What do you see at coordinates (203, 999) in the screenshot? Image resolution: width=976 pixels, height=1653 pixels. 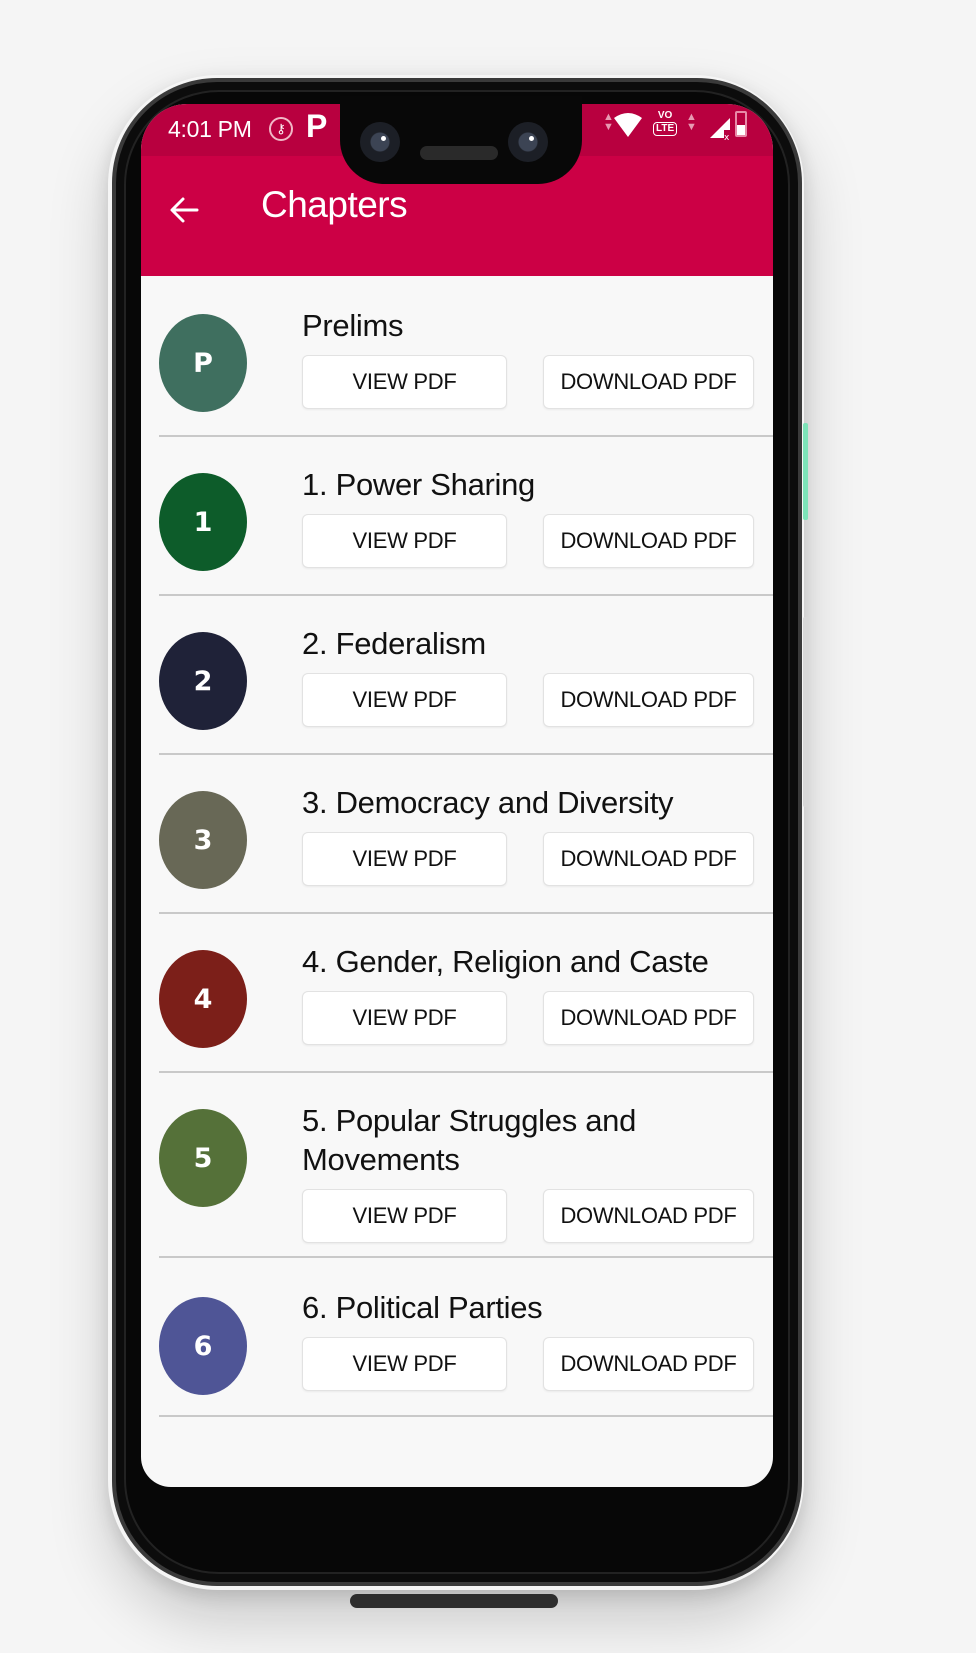 I see `chapter-avatar: 4` at bounding box center [203, 999].